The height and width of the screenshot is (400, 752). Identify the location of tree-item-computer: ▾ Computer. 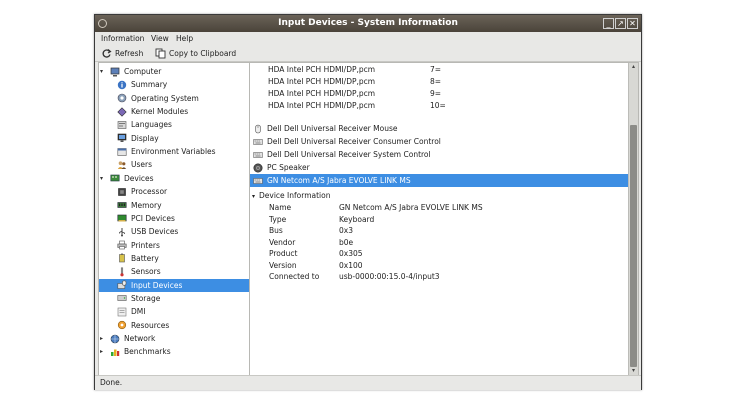
(174, 71).